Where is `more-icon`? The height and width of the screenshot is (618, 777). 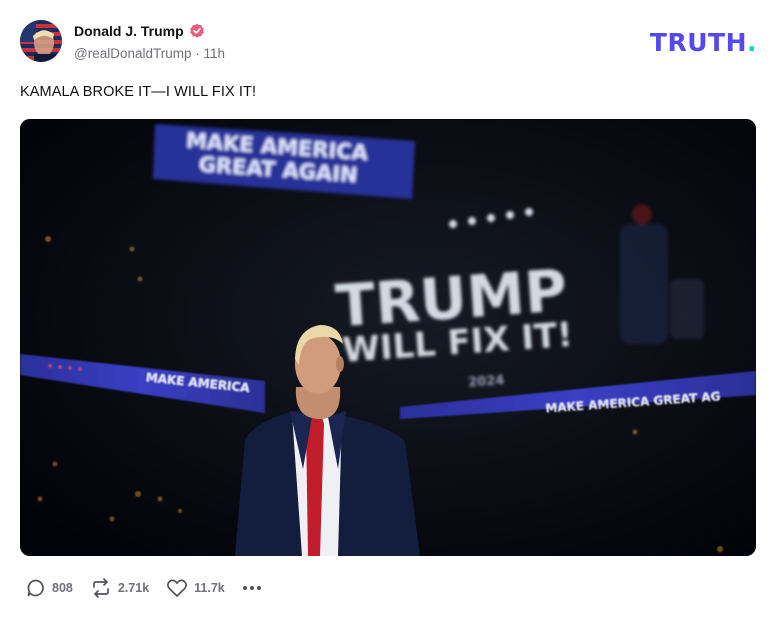
more-icon is located at coordinates (251, 588).